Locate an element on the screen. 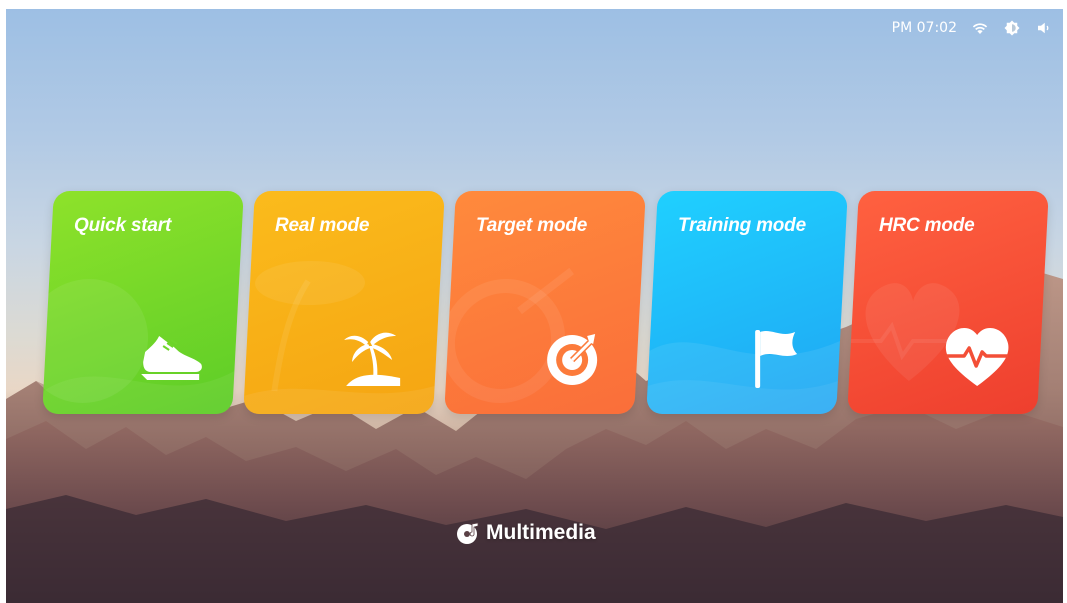 Image resolution: width=1067 pixels, height=603 pixels. target-mode-card: Target mode is located at coordinates (545, 302).